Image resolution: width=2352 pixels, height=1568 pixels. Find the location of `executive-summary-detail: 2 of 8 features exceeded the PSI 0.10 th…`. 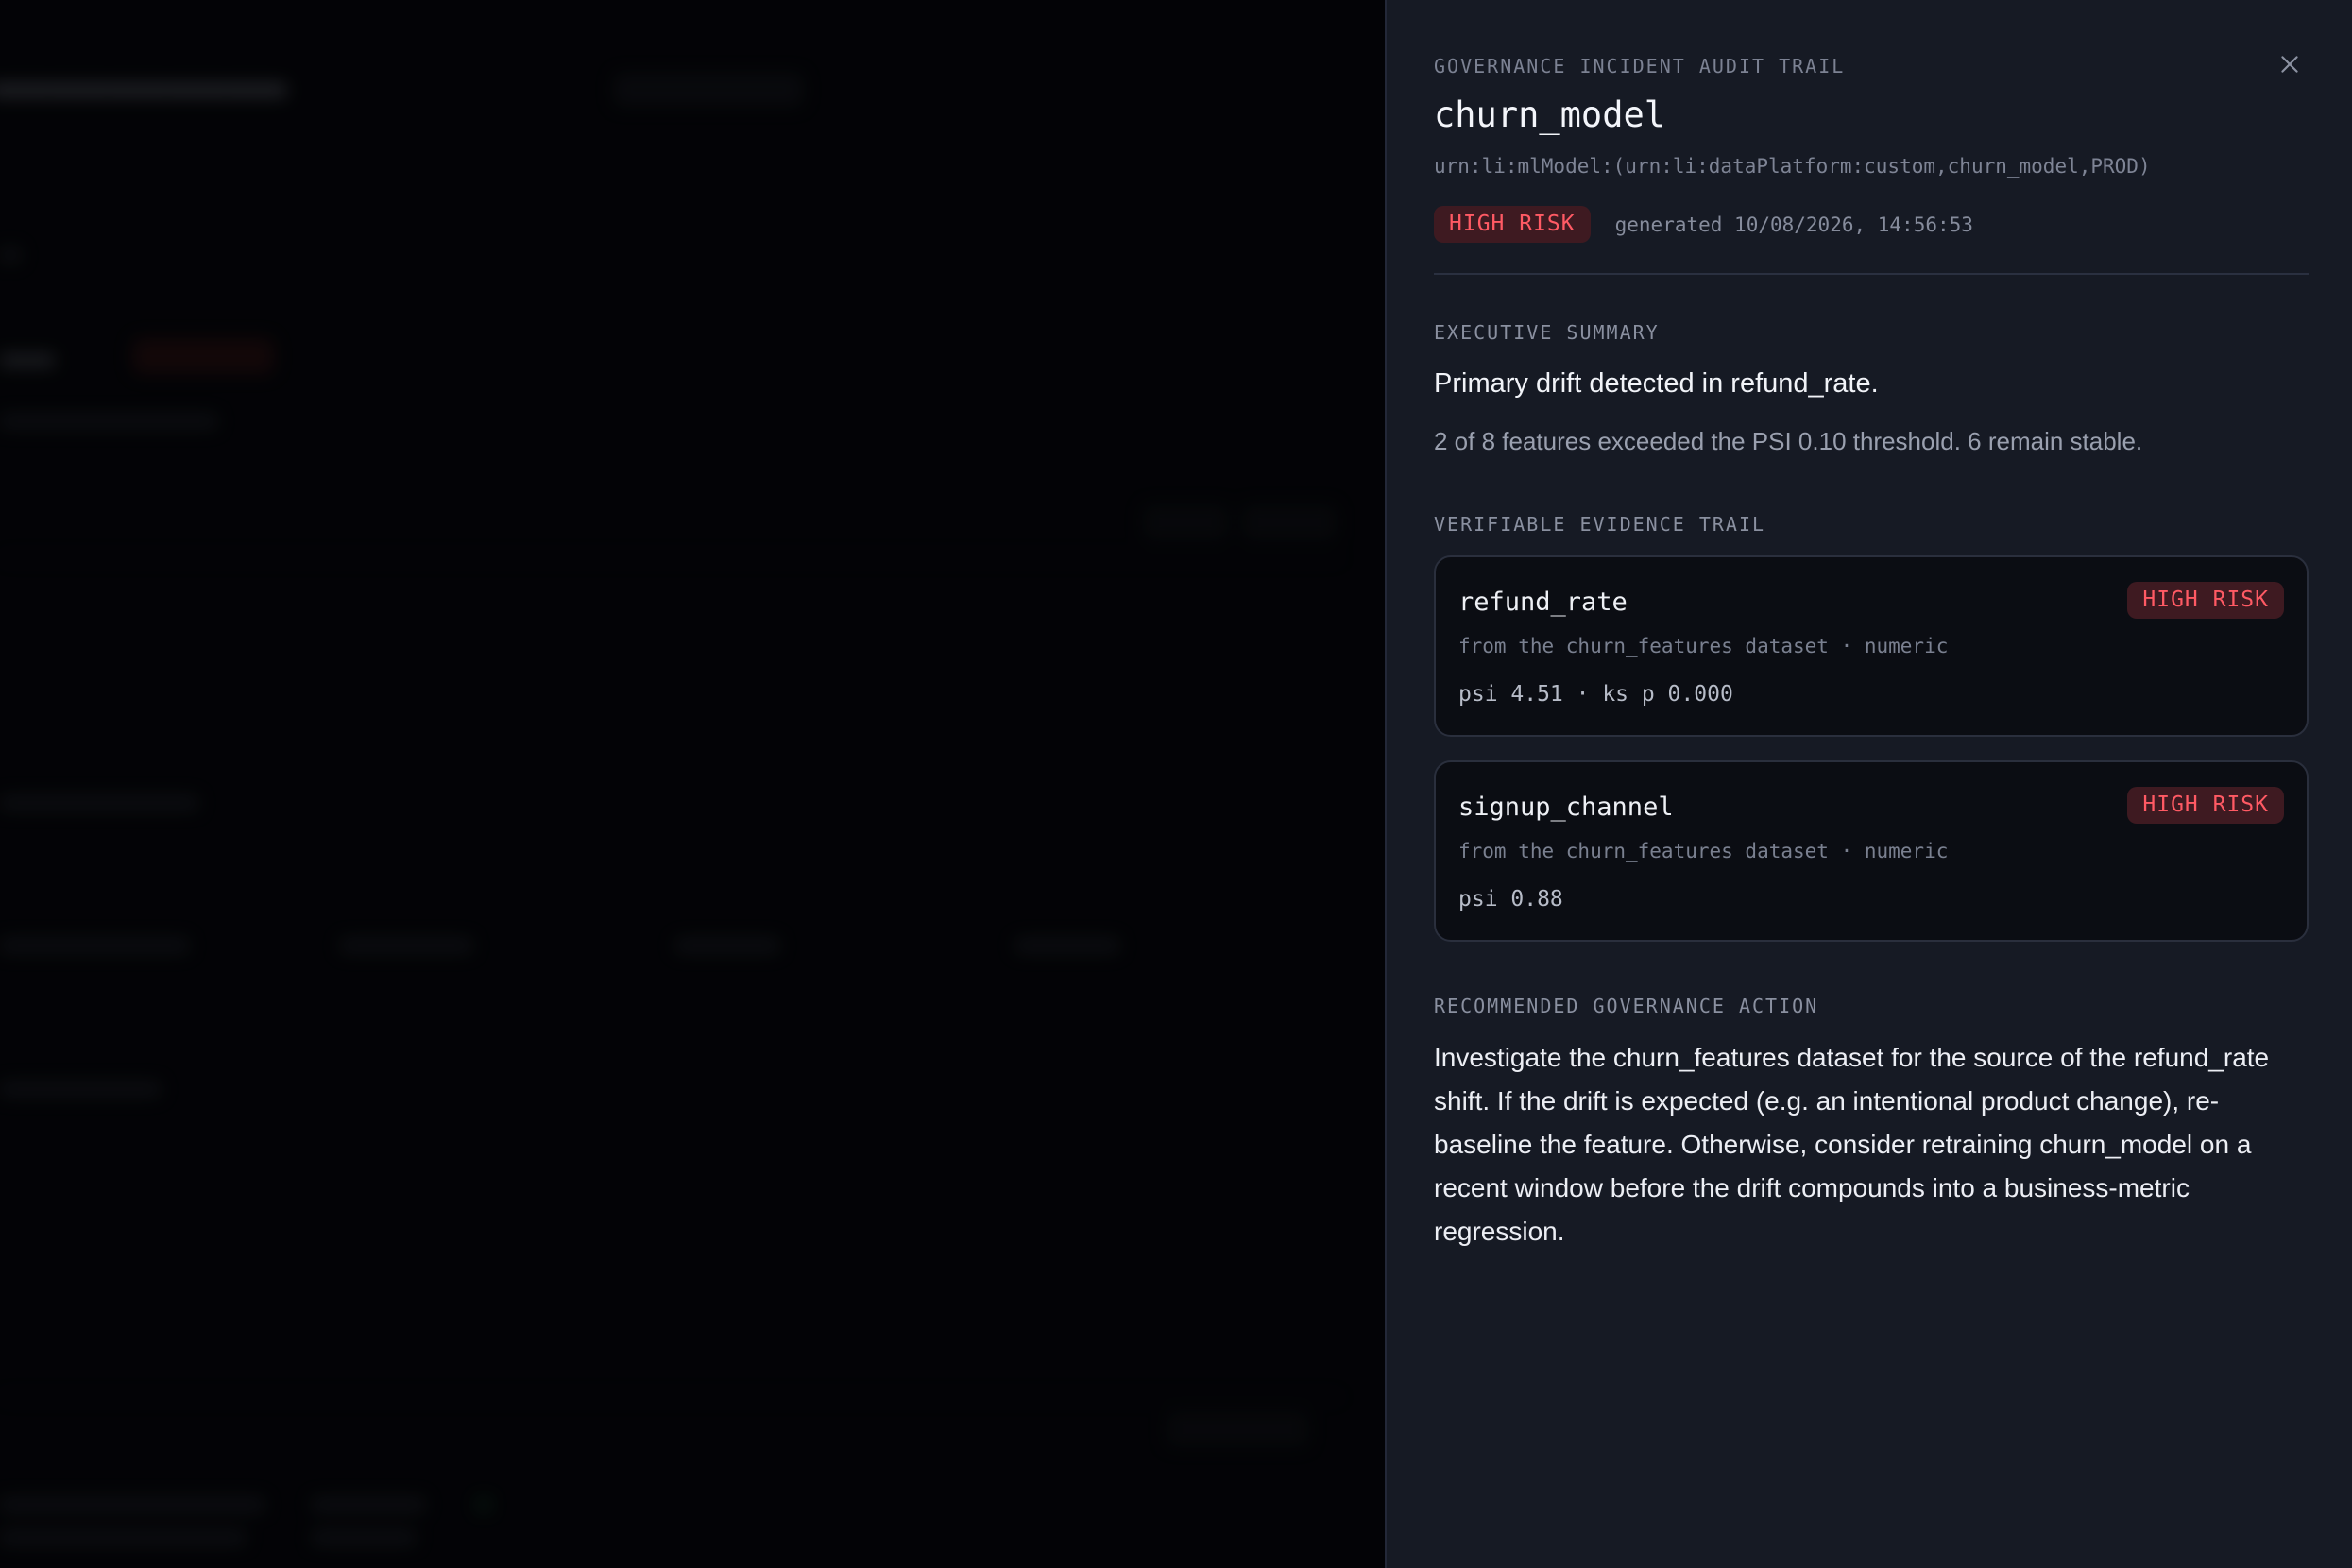

executive-summary-detail: 2 of 8 features exceeded the PSI 0.10 th… is located at coordinates (1788, 441).